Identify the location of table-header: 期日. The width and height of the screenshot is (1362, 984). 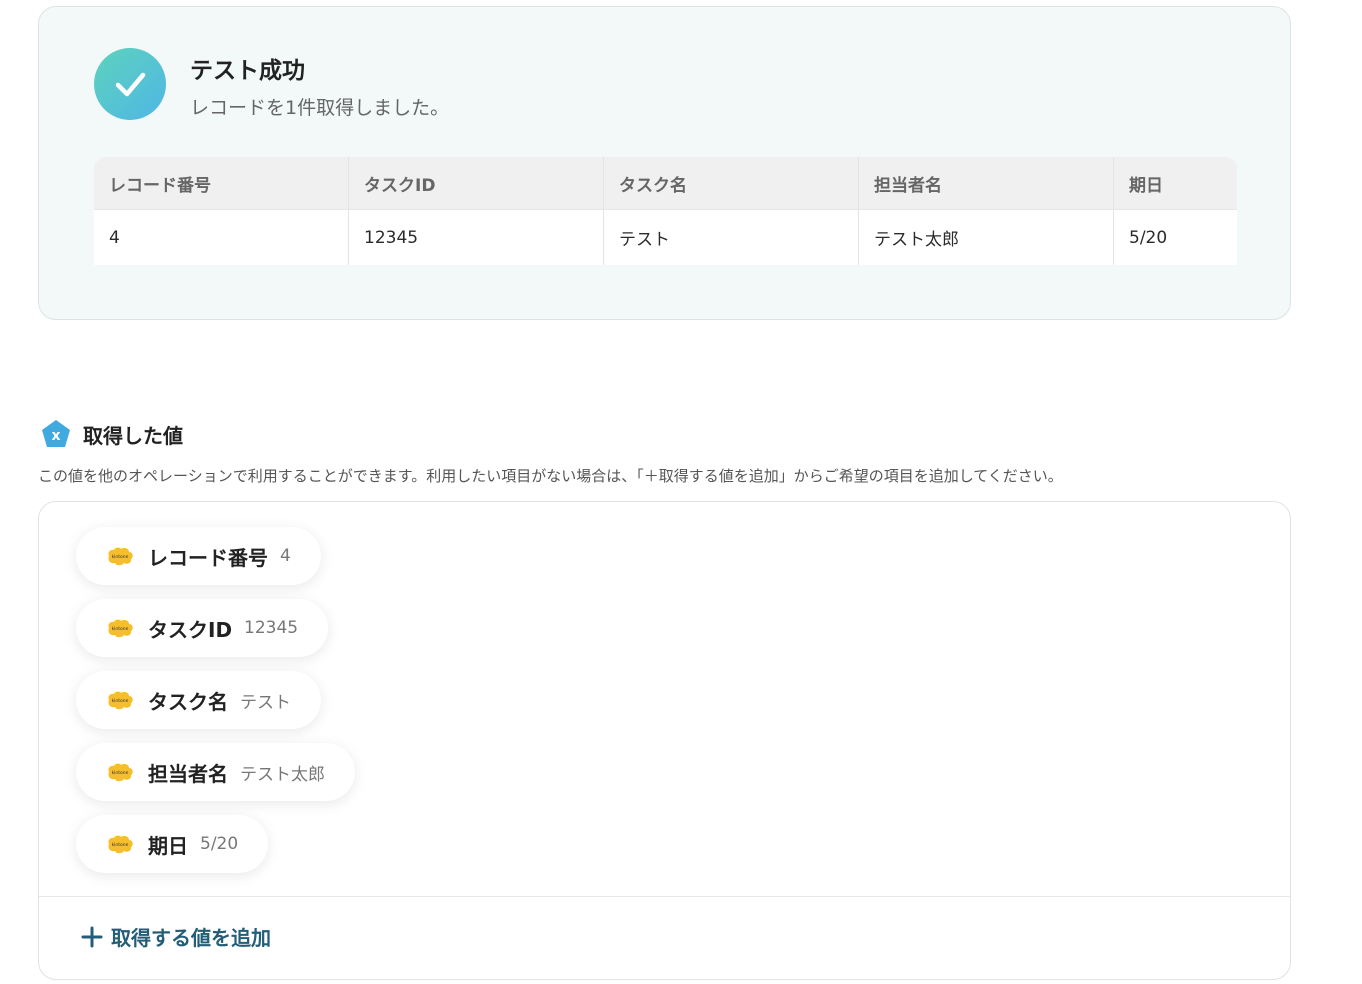
(1175, 183).